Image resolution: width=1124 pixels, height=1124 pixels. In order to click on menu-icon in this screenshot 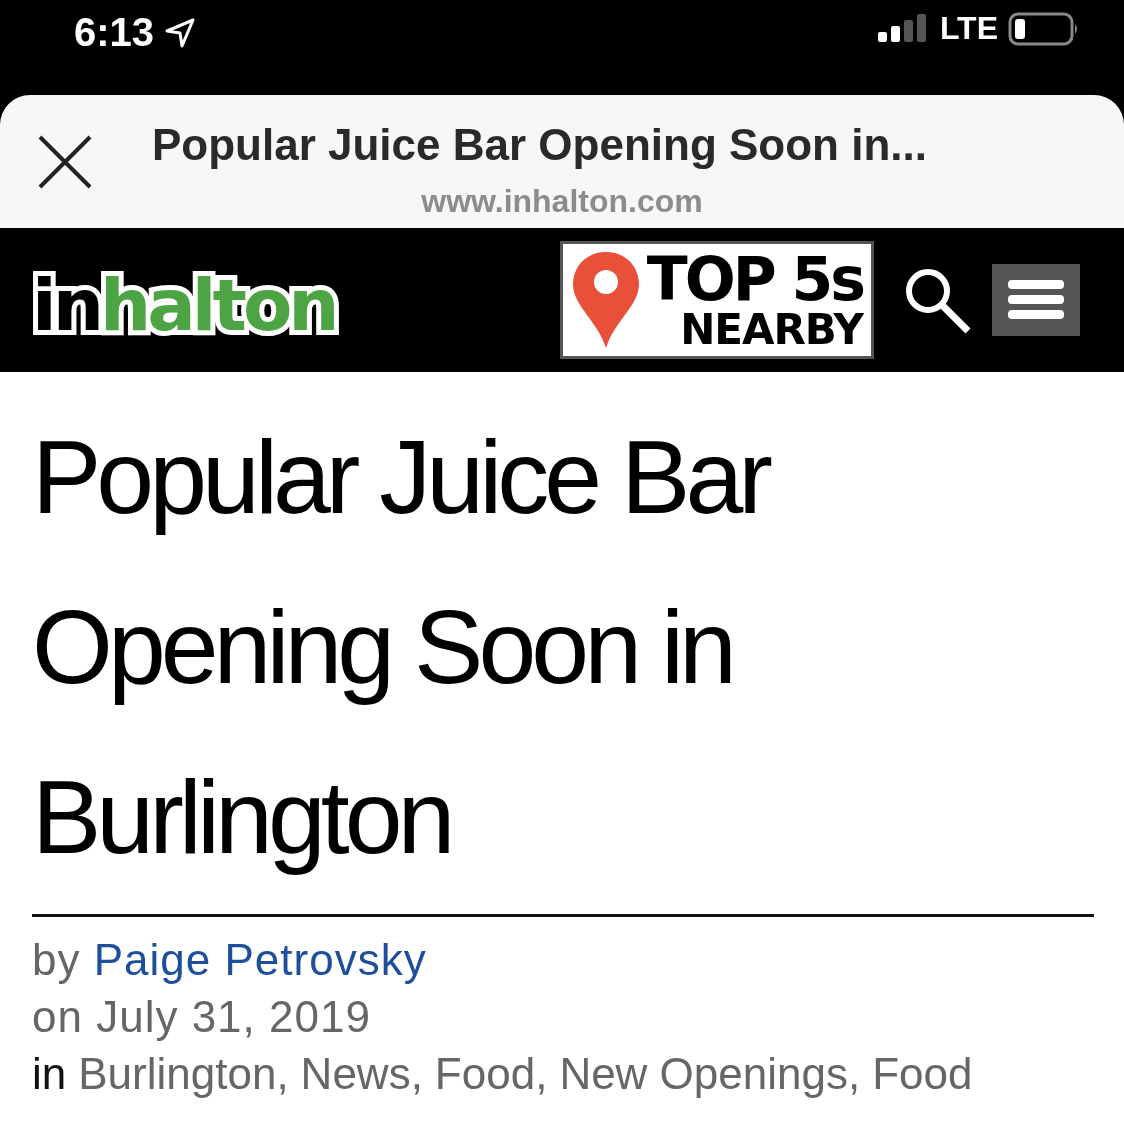, I will do `click(1036, 300)`.